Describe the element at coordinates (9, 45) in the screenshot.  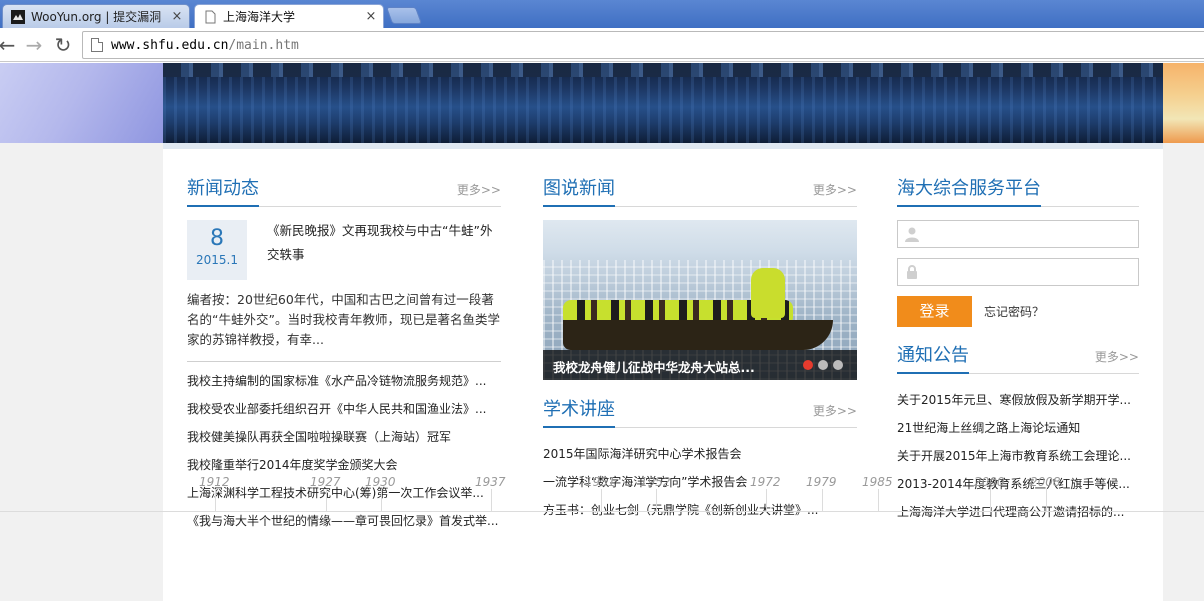
I see `back-button: ←` at that location.